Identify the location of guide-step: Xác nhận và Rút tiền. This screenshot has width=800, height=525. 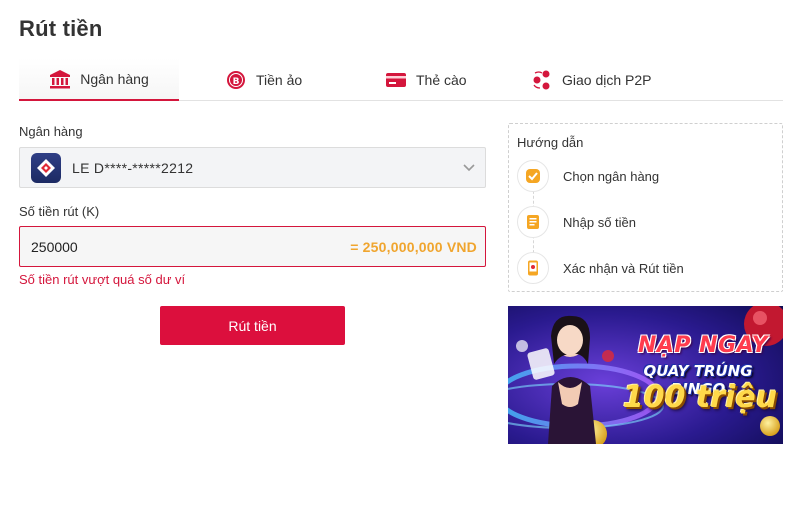
(600, 268).